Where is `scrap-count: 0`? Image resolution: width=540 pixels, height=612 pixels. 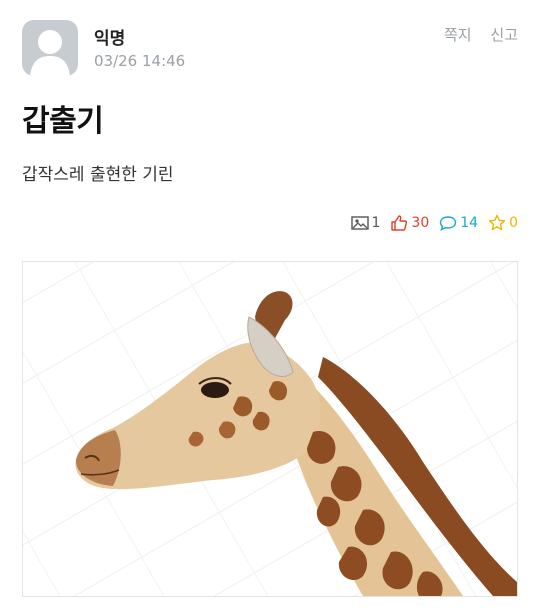
scrap-count: 0 is located at coordinates (503, 223).